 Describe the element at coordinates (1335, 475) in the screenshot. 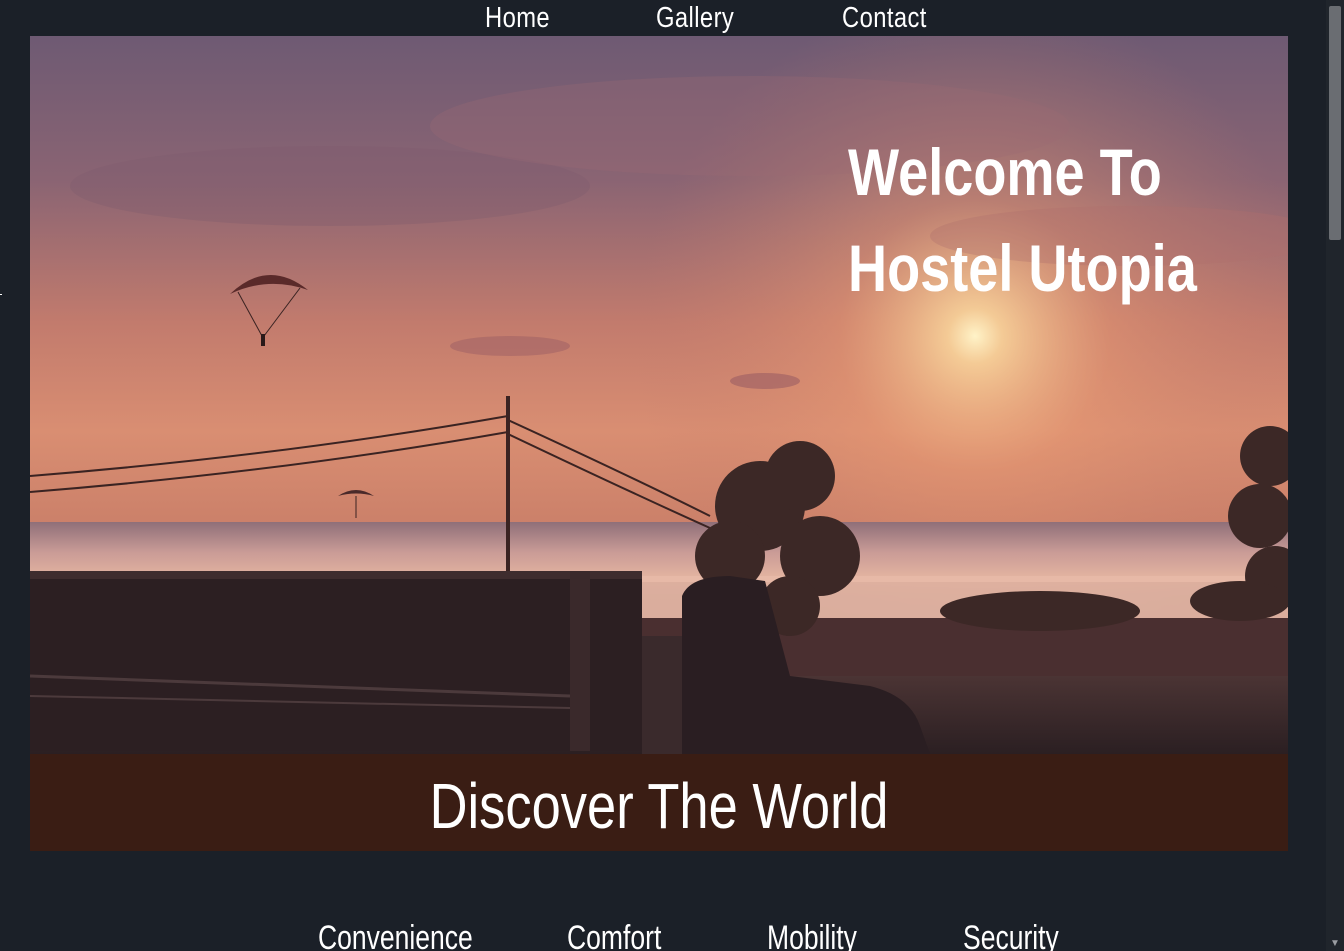

I see `page-scrollbar: ▼` at that location.